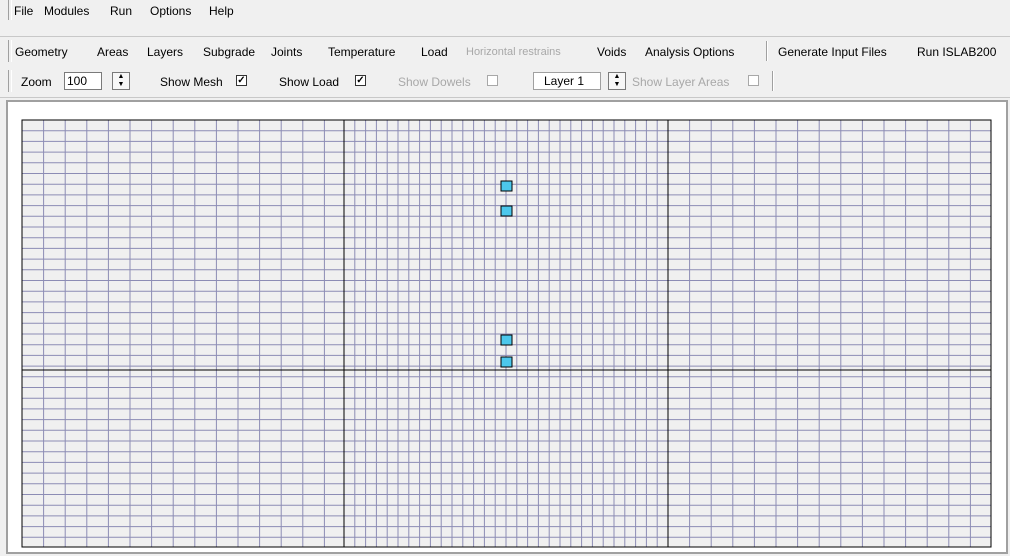 Image resolution: width=1010 pixels, height=556 pixels. I want to click on menu-file: File, so click(23, 11).